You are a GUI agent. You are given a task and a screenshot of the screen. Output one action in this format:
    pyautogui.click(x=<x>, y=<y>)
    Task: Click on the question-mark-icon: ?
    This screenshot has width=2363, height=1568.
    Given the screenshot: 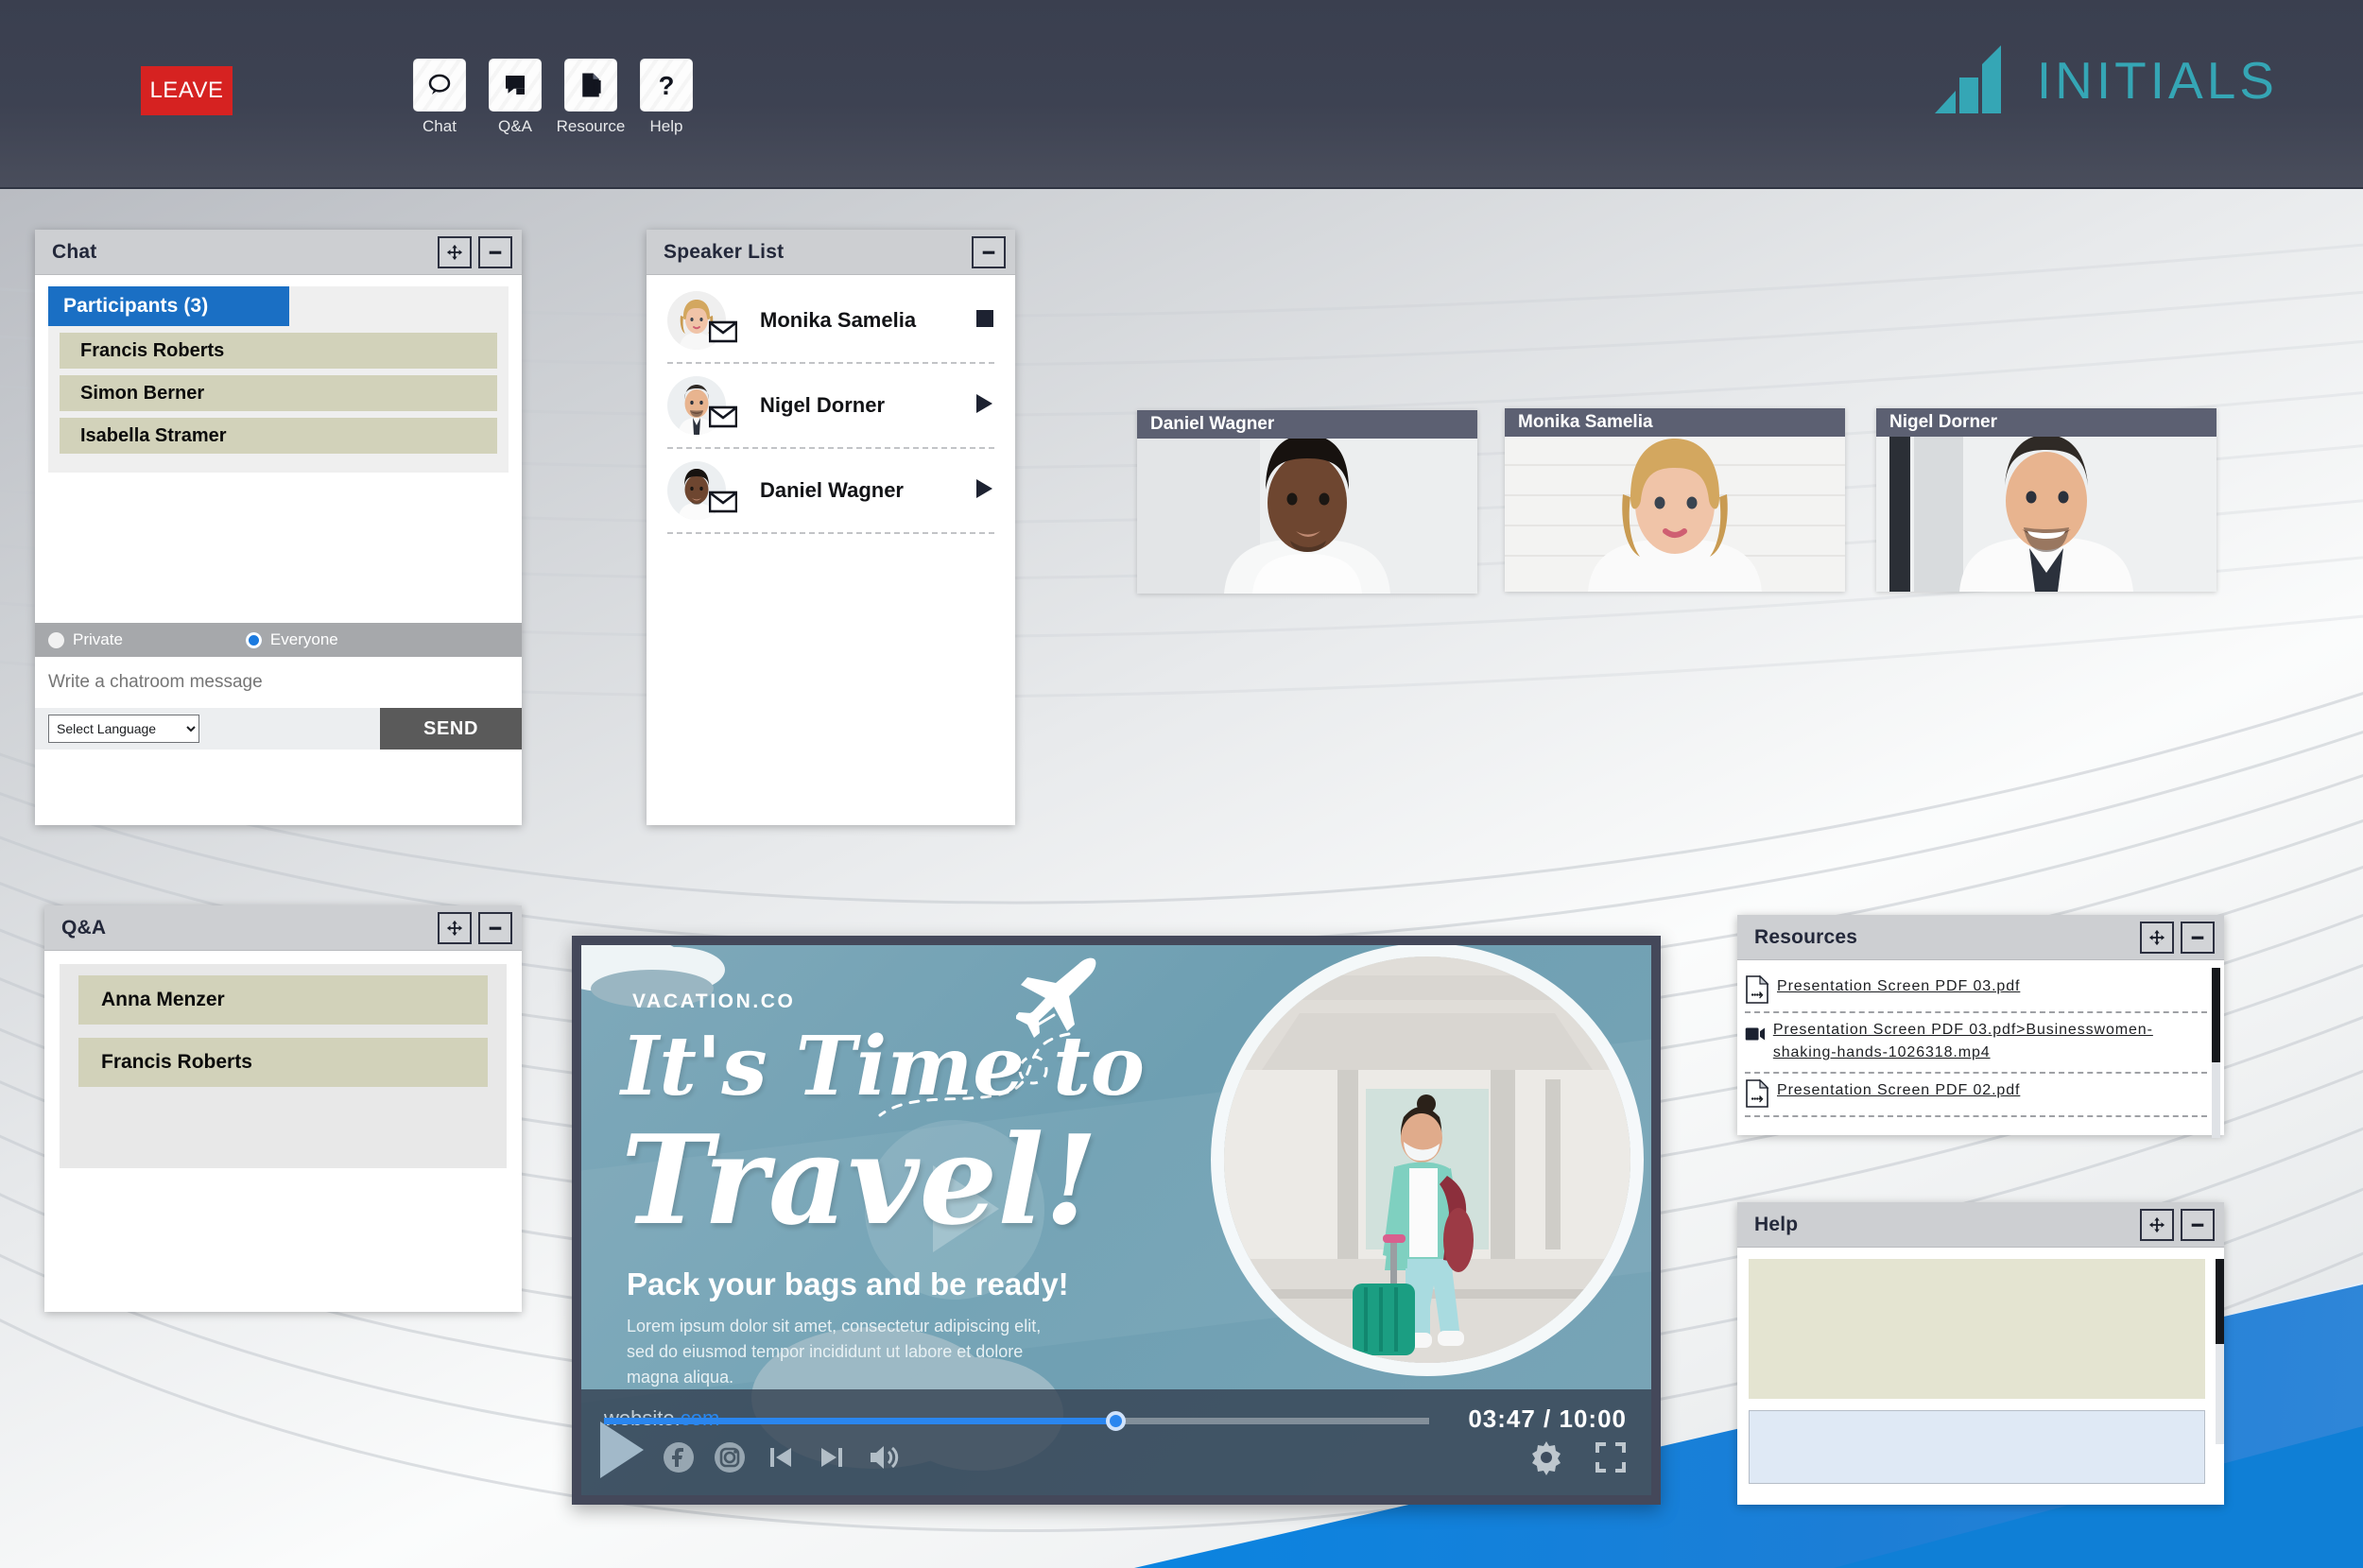 What is the action you would take?
    pyautogui.click(x=667, y=85)
    